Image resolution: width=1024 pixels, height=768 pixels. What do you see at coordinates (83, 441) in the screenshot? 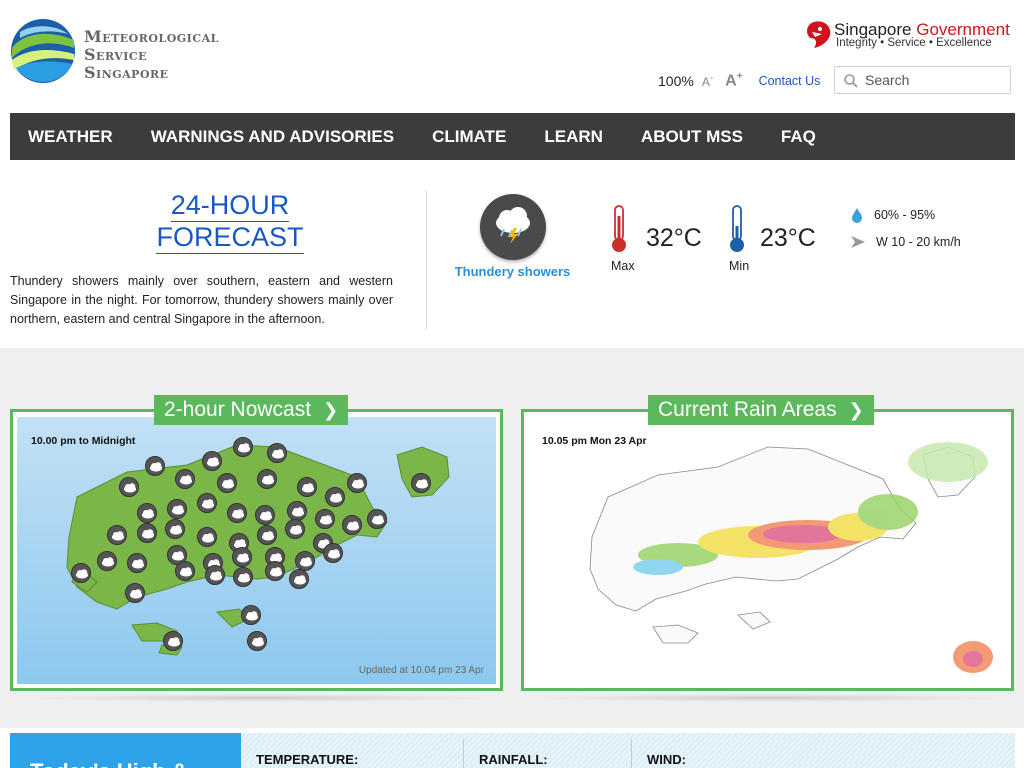
I see `nowcast-period: 10.00 pm to Midnight` at bounding box center [83, 441].